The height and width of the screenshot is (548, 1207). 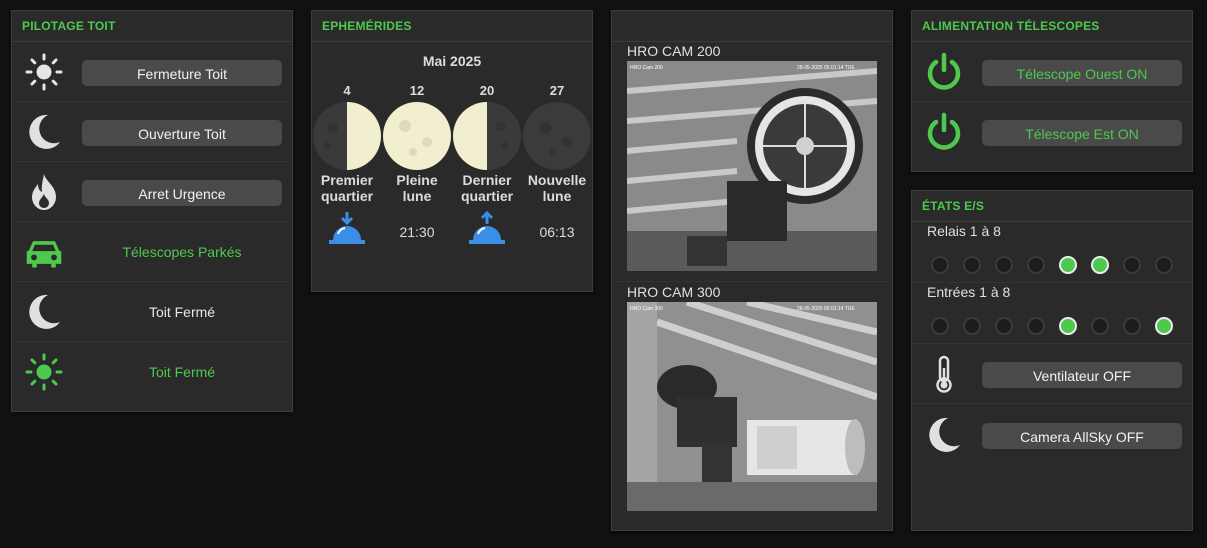 I want to click on camera-feed-hro-cam-200: HRO Cam 200 28-05-2025 05:01:14 TUE, so click(x=752, y=166).